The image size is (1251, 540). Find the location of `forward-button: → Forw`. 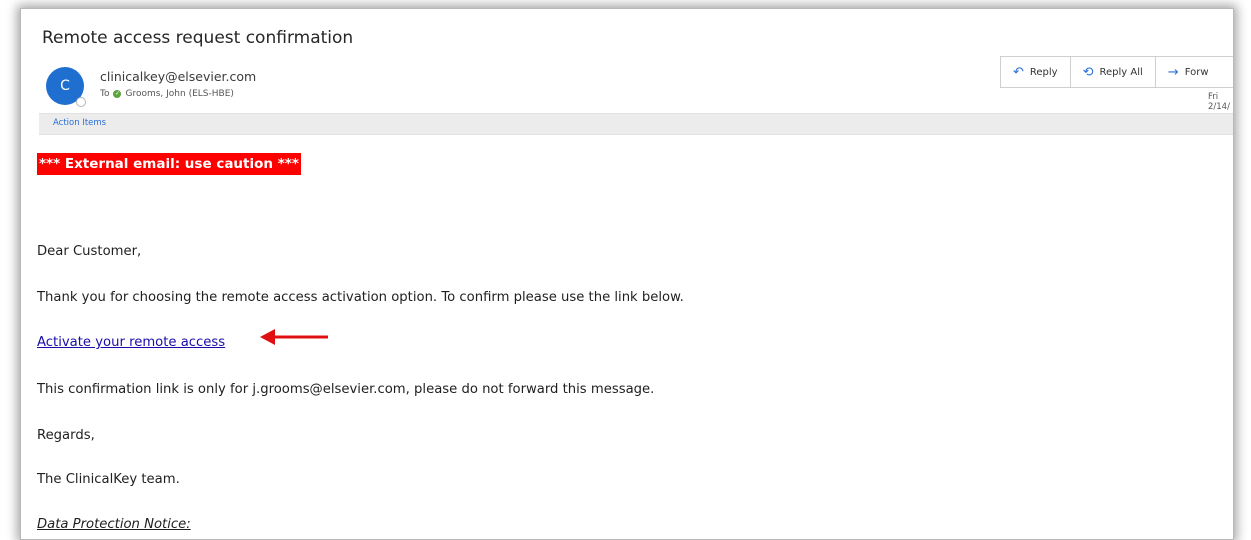

forward-button: → Forw is located at coordinates (1194, 72).